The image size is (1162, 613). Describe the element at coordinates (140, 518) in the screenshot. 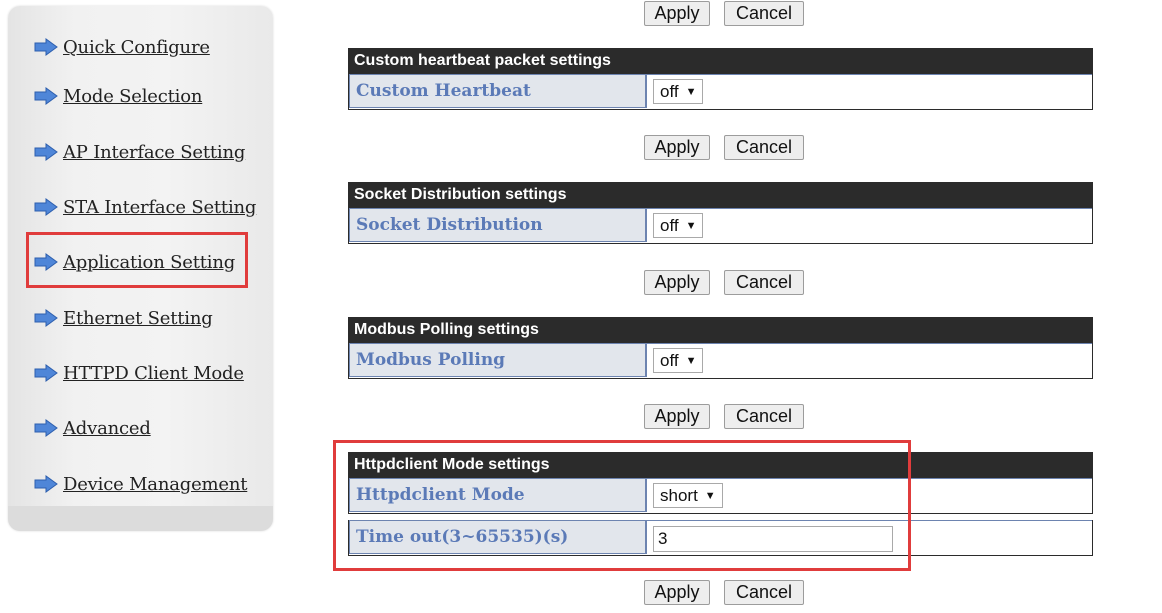

I see `sidebar-footer` at that location.